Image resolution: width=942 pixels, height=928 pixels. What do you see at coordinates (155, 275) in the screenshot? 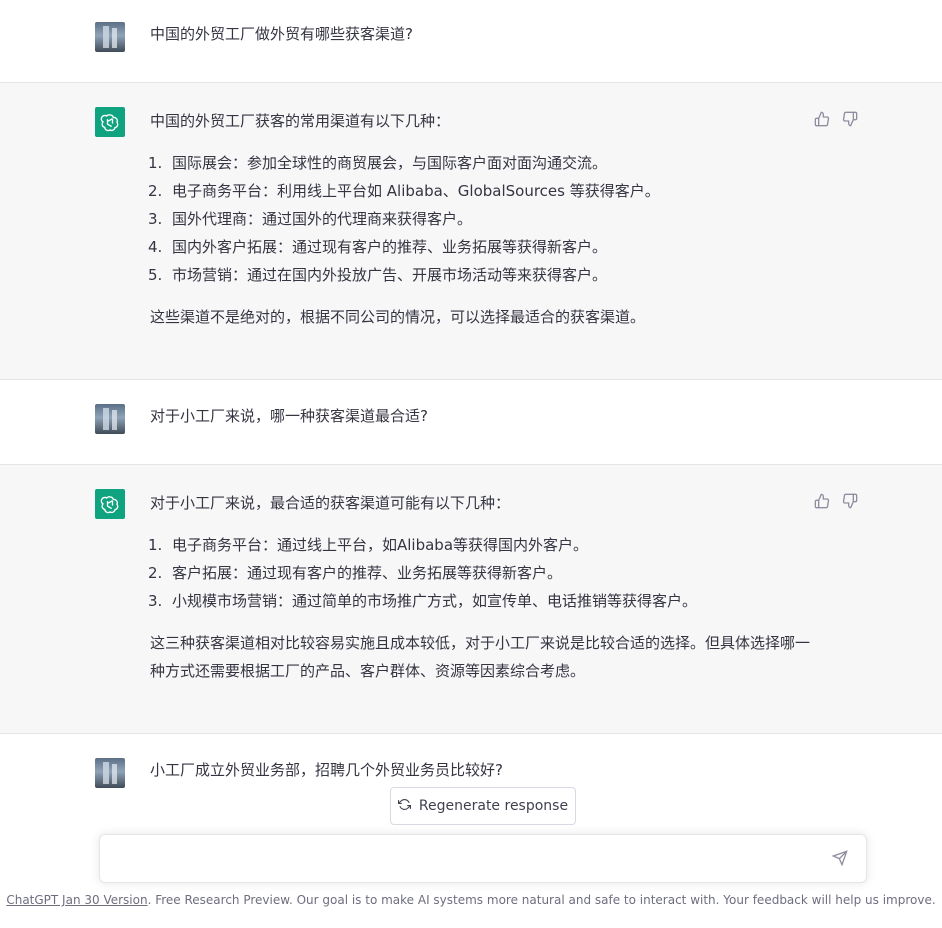
I see `list-number: 5.` at bounding box center [155, 275].